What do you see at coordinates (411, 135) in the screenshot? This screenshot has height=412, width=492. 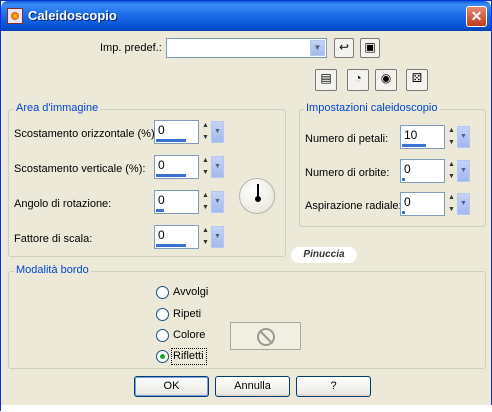 I see `petals-value: 10` at bounding box center [411, 135].